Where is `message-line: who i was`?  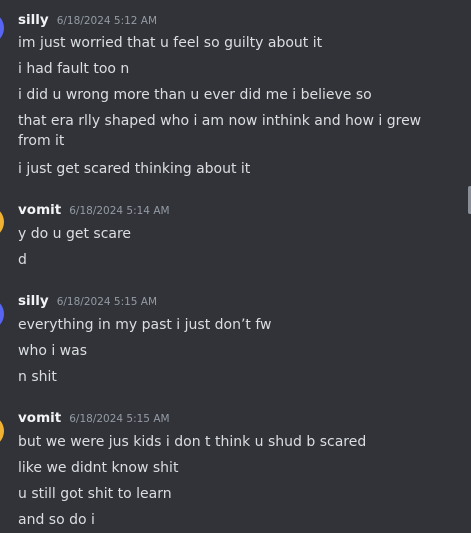 message-line: who i was is located at coordinates (53, 351).